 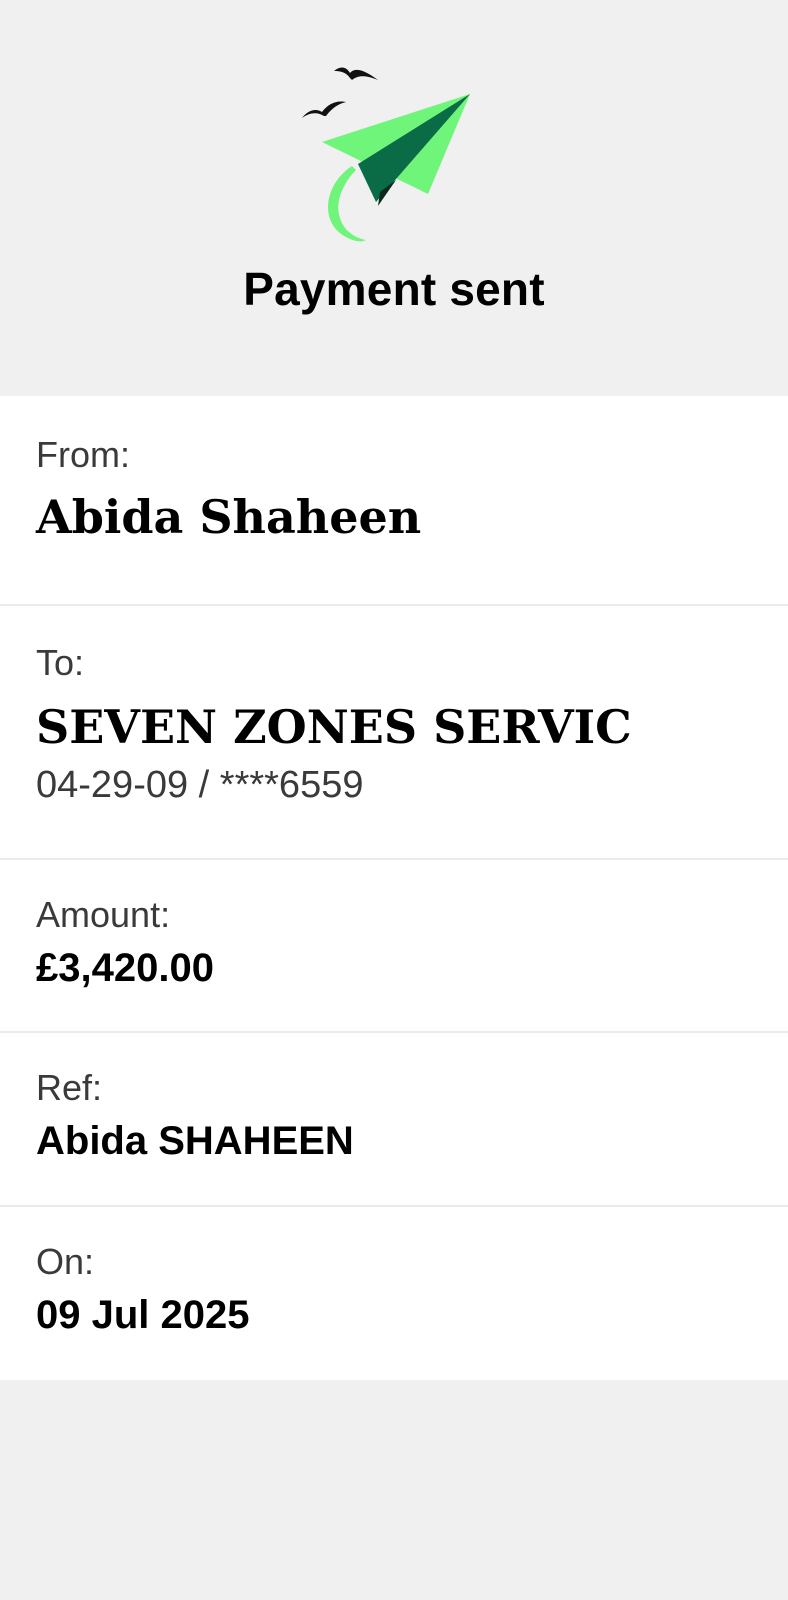 What do you see at coordinates (125, 968) in the screenshot?
I see `amount-value: £3,420.00` at bounding box center [125, 968].